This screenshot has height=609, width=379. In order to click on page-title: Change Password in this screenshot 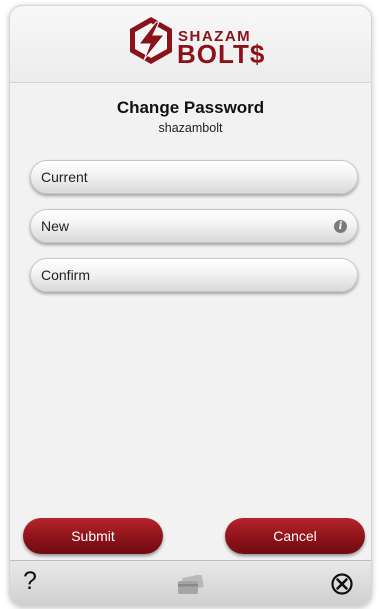, I will do `click(190, 107)`.